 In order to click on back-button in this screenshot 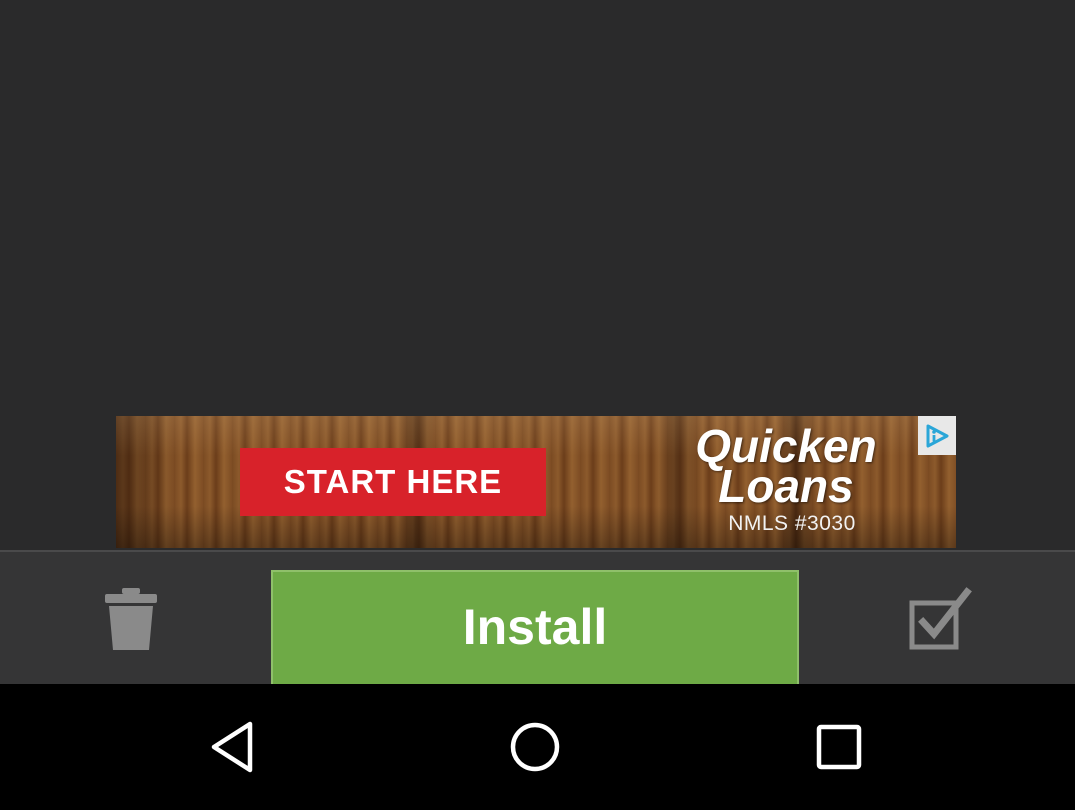, I will do `click(233, 747)`.